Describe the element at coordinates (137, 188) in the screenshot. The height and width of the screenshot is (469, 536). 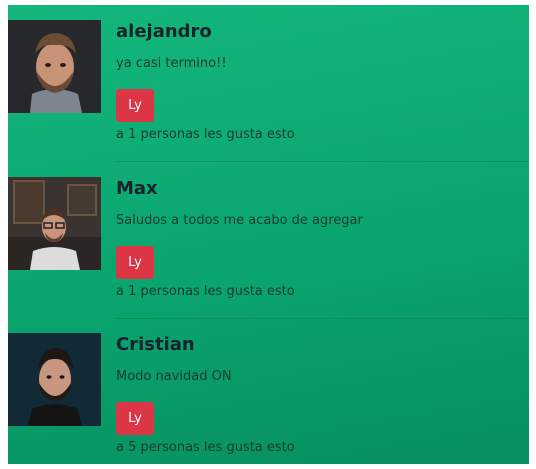
I see `post-author-name: Max` at that location.